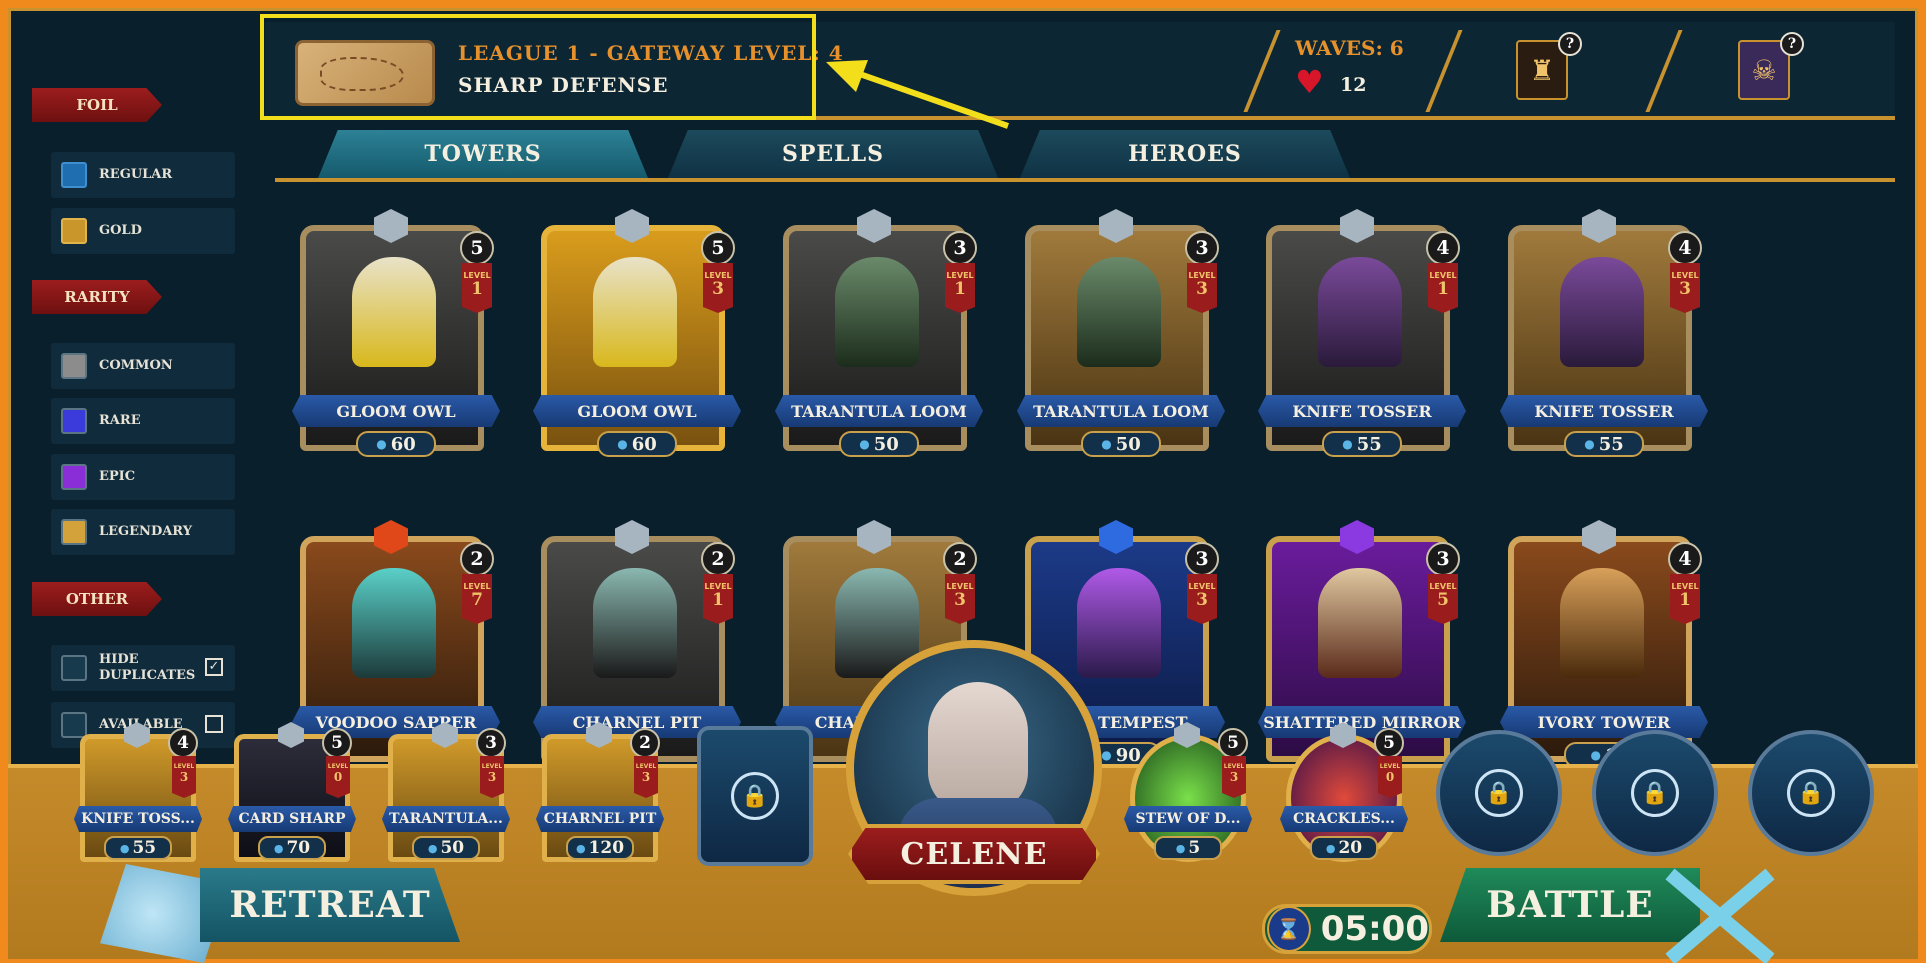 The height and width of the screenshot is (963, 1926). I want to click on deck-card: 2 LEVEL 3 CHARNEL PIT ● 120, so click(600, 793).